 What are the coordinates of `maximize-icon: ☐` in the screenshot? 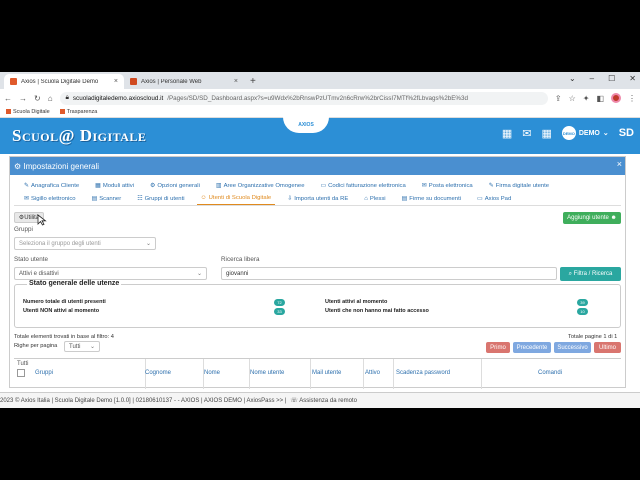 It's located at (611, 78).